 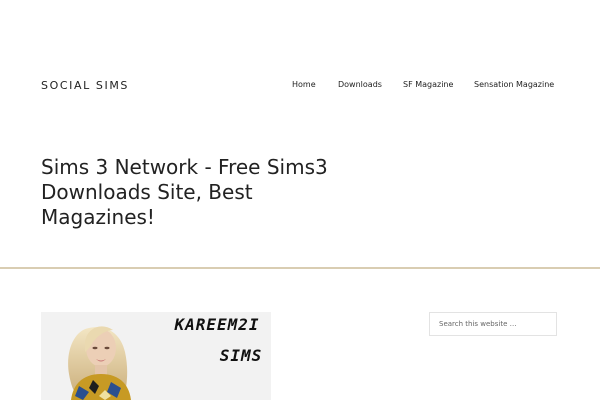 I want to click on nav-item-home: Home, so click(x=304, y=84).